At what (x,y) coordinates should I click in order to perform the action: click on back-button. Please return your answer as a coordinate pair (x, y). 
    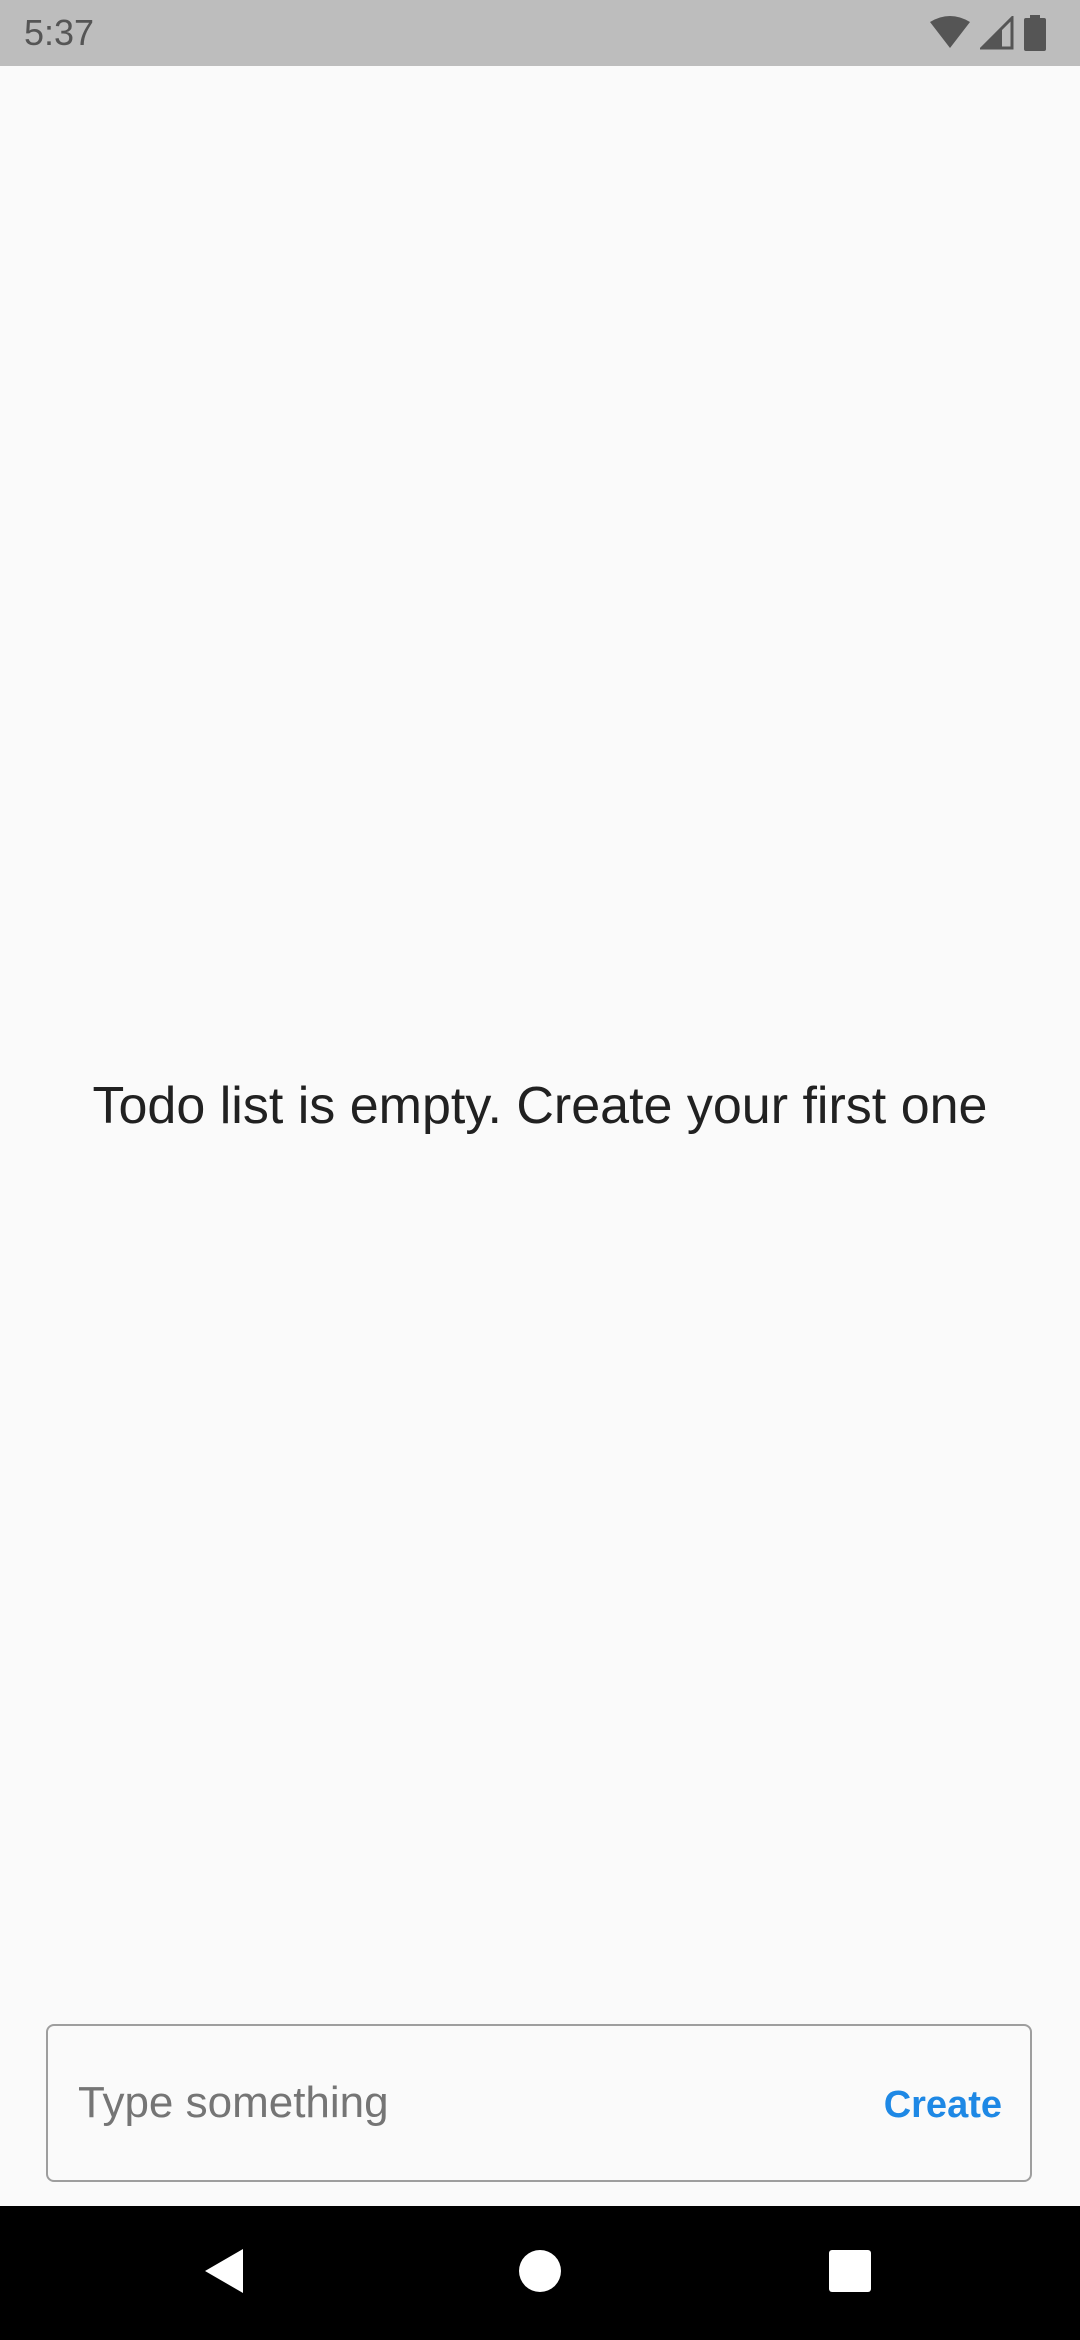
    Looking at the image, I should click on (225, 2273).